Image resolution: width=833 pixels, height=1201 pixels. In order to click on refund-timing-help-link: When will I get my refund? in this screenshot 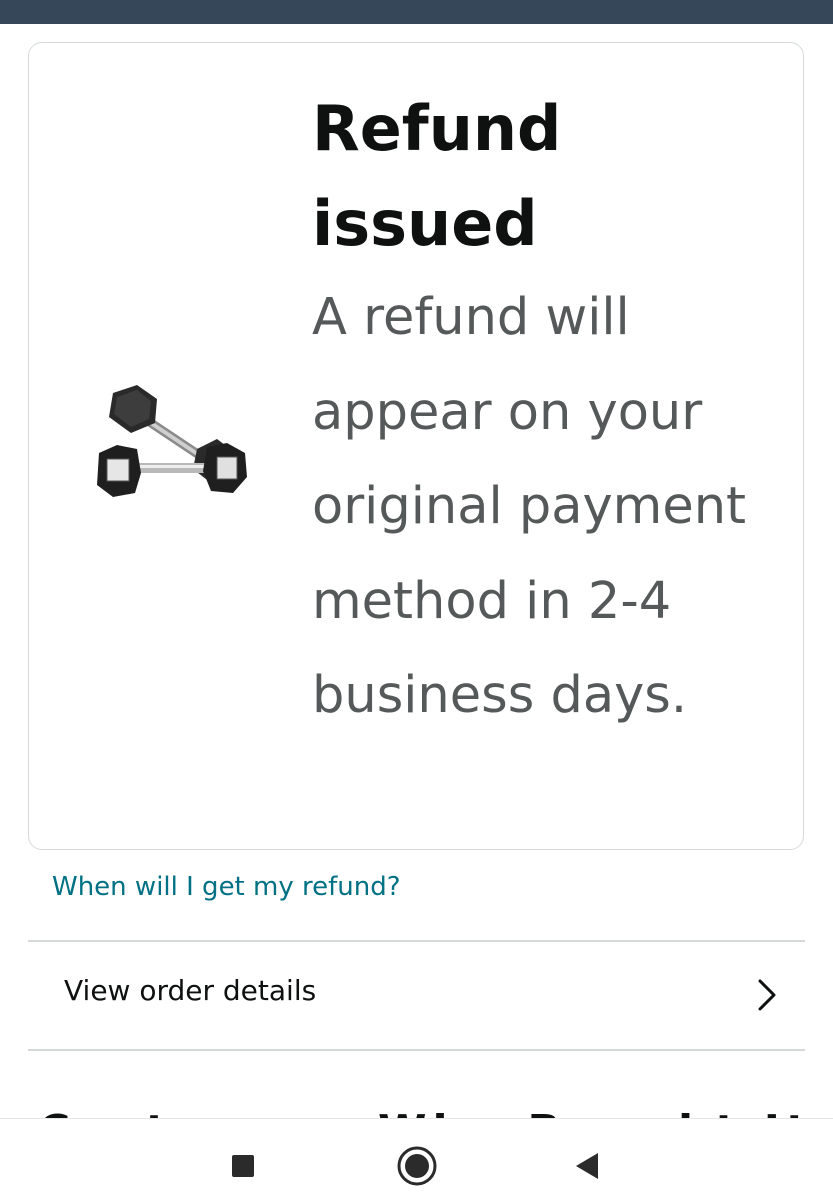, I will do `click(226, 887)`.